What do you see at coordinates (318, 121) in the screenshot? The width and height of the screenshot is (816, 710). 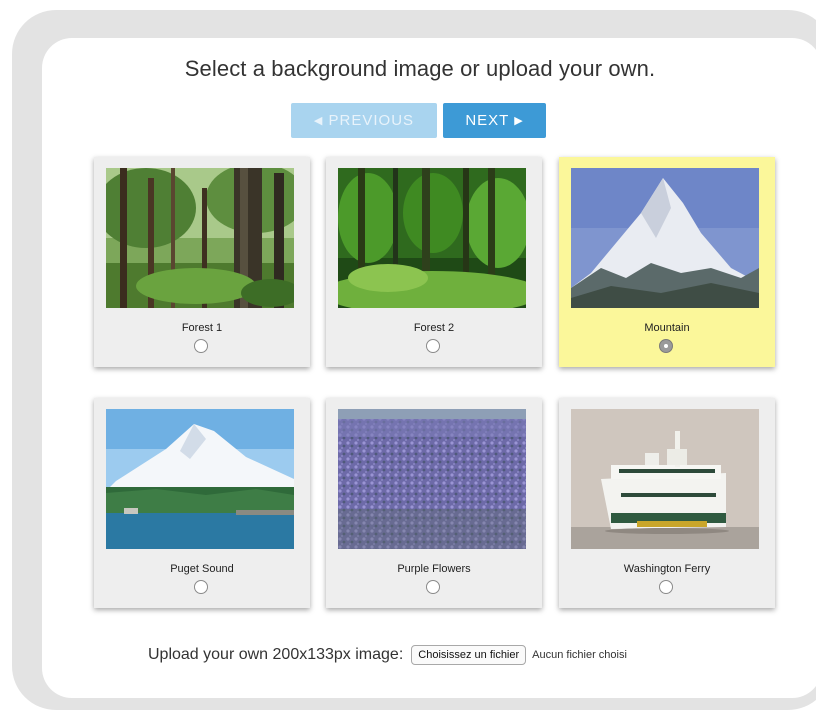 I see `triangle-left-icon: ◀` at bounding box center [318, 121].